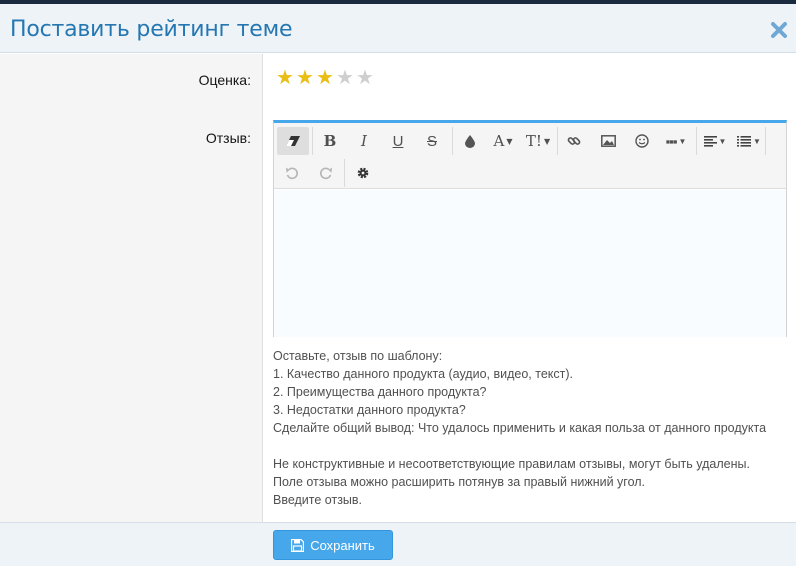  I want to click on hint-line: Введите отзыв., so click(318, 500).